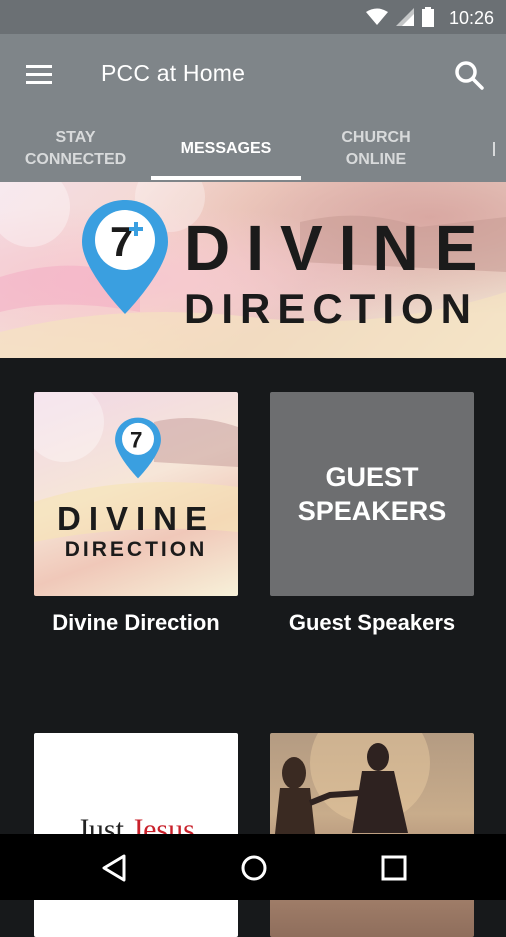 This screenshot has height=937, width=506. Describe the element at coordinates (40, 75) in the screenshot. I see `menu-icon` at that location.